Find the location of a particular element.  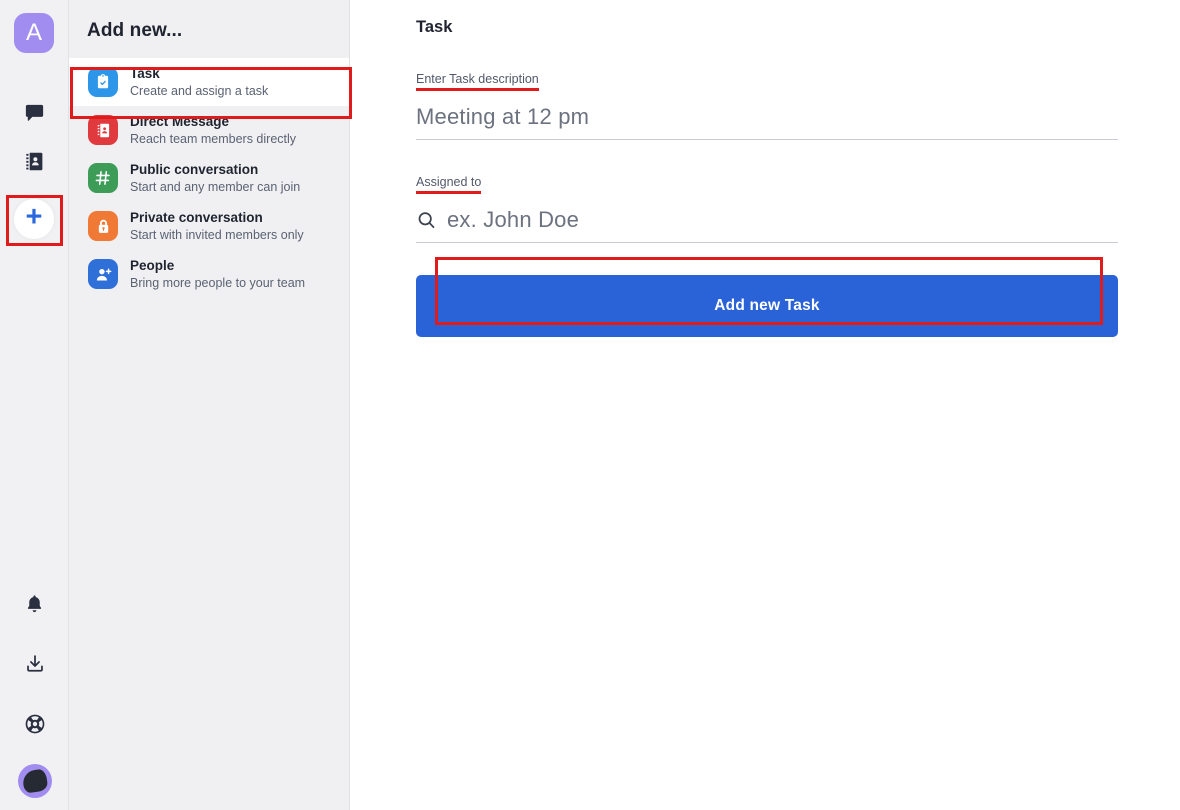

lock-icon is located at coordinates (103, 226).